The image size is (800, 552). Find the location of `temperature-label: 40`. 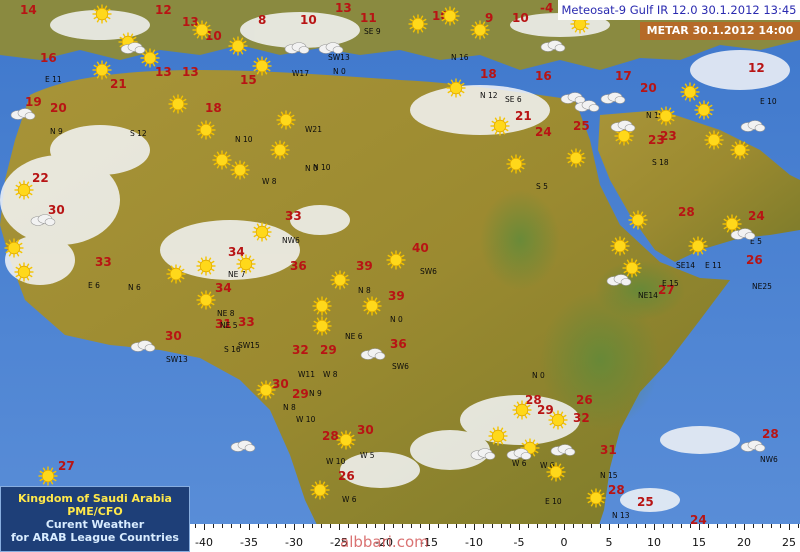

temperature-label: 40 is located at coordinates (420, 248).